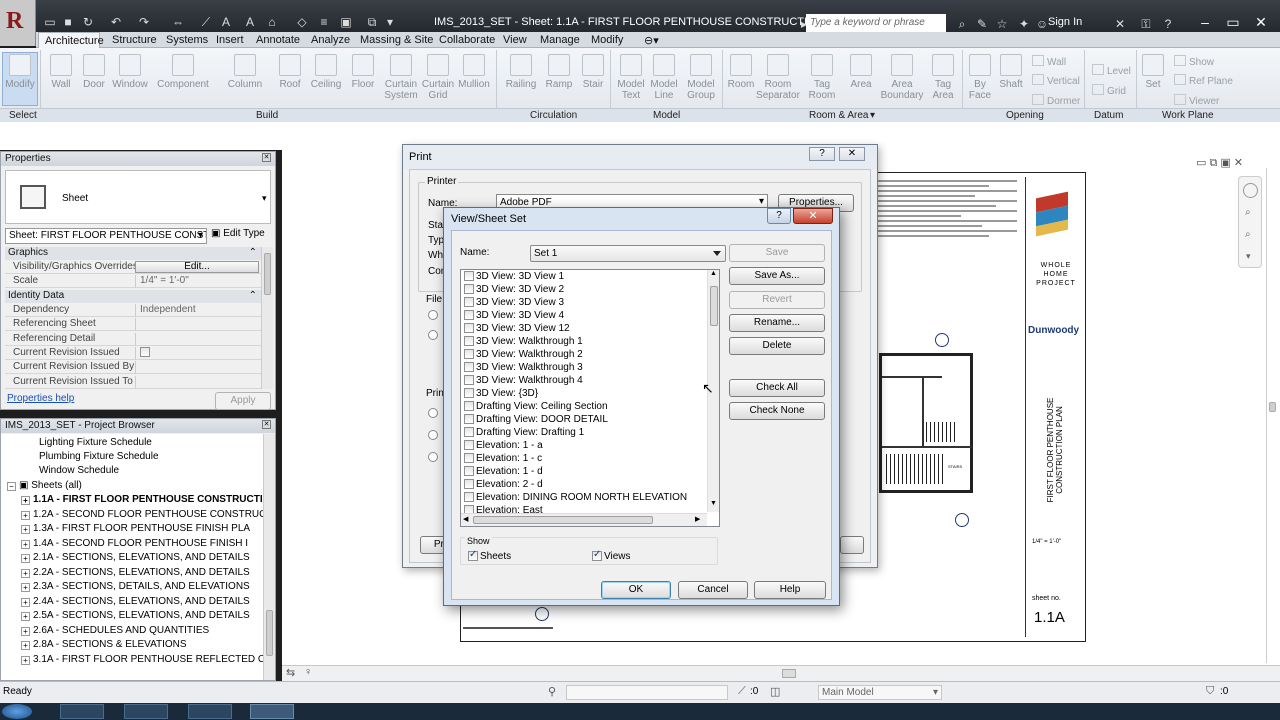  Describe the element at coordinates (17, 711) in the screenshot. I see `start-button` at that location.